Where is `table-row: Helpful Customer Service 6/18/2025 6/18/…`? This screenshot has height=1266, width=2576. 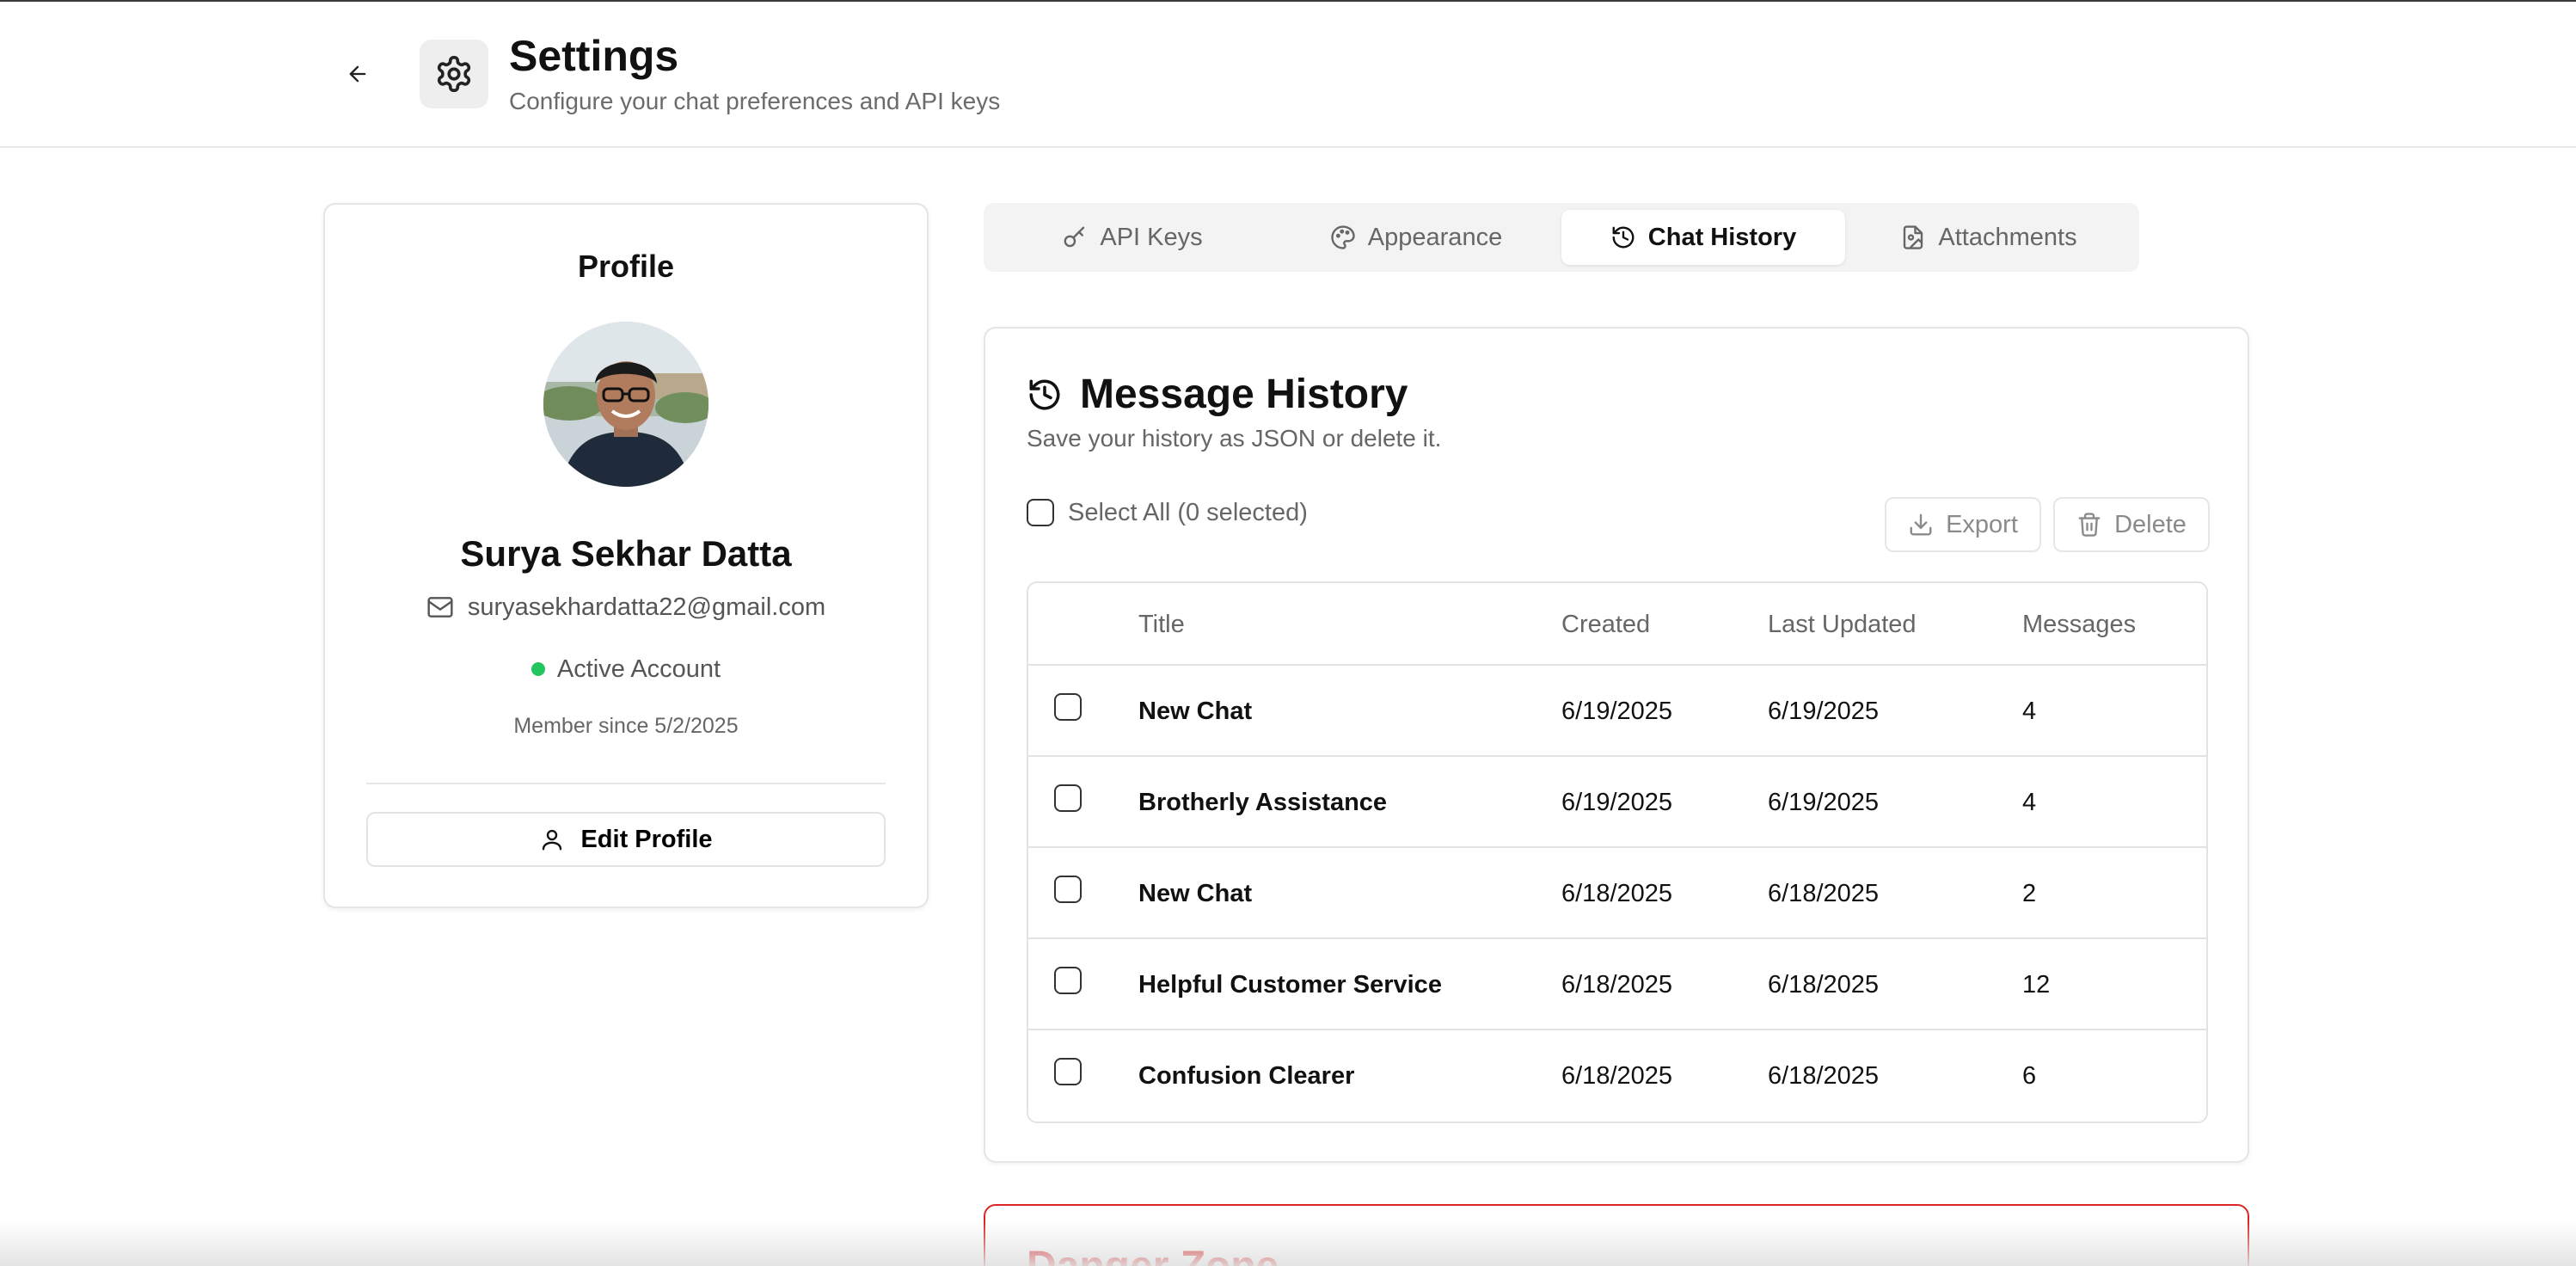 table-row: Helpful Customer Service 6/18/2025 6/18/… is located at coordinates (1617, 984).